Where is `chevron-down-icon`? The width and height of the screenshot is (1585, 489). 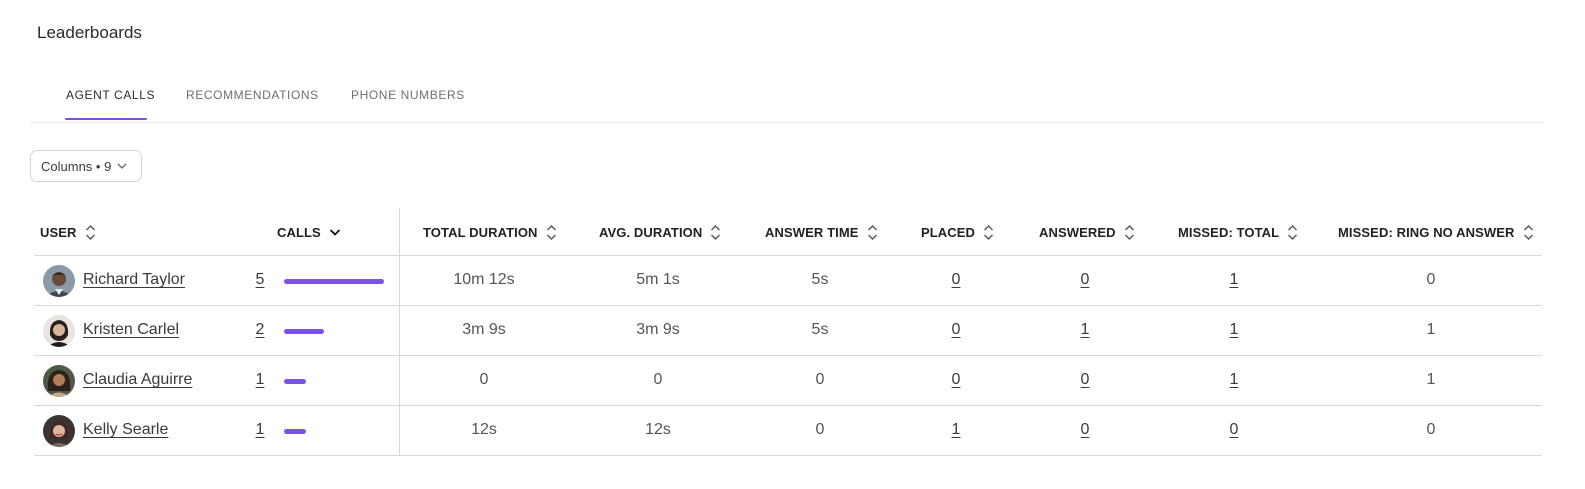 chevron-down-icon is located at coordinates (122, 166).